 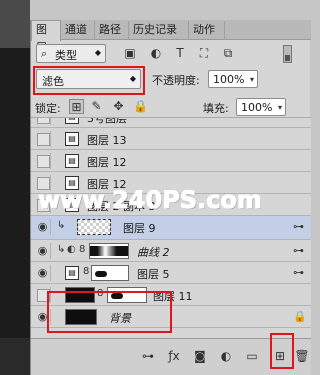 What do you see at coordinates (109, 251) in the screenshot?
I see `curve-mask-thumbnail` at bounding box center [109, 251].